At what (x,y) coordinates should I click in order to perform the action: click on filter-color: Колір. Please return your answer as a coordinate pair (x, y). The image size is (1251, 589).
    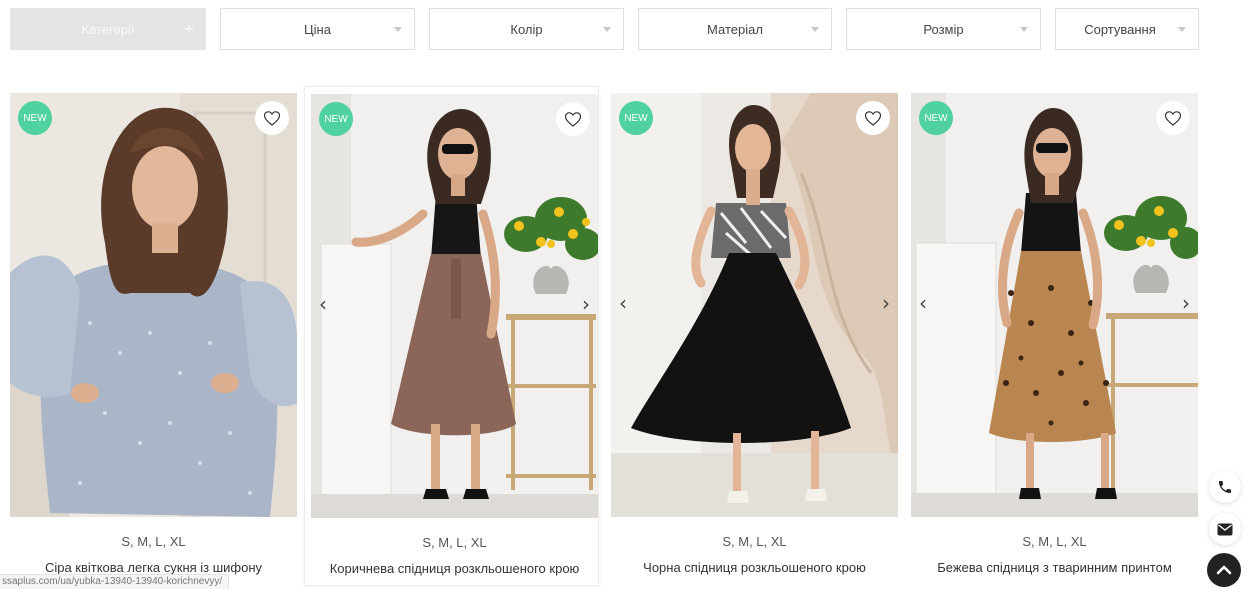
    Looking at the image, I should click on (526, 29).